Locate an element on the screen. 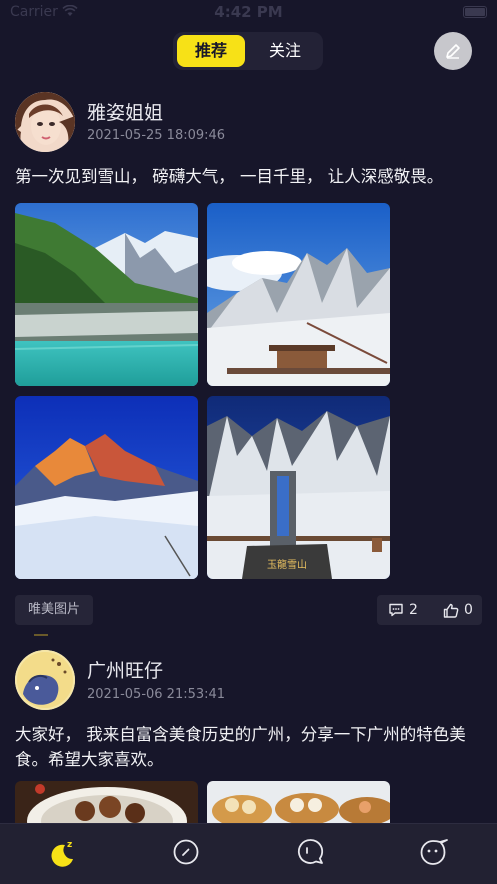  tab-home: z is located at coordinates (62, 852).